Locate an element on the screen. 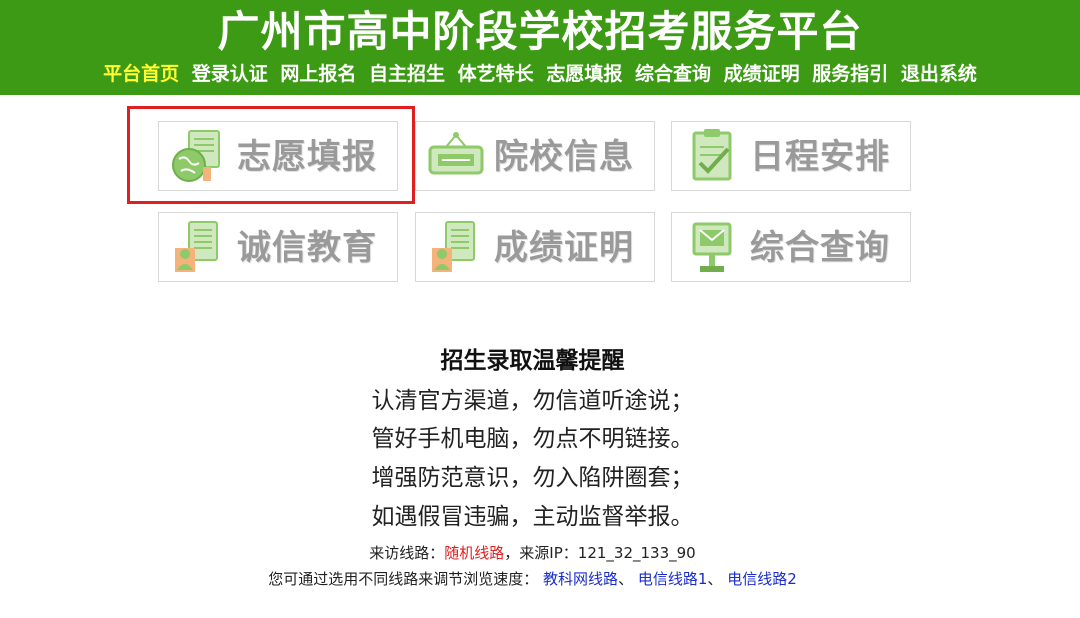 Image resolution: width=1080 pixels, height=618 pixels. source-ip: 121_32_133_90 is located at coordinates (636, 553).